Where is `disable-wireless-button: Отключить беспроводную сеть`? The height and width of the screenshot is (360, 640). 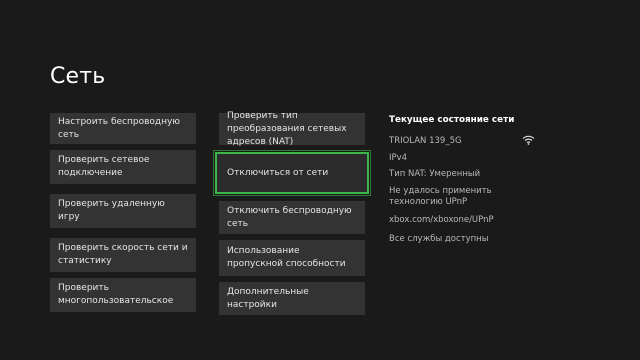 disable-wireless-button: Отключить беспроводную сеть is located at coordinates (292, 217).